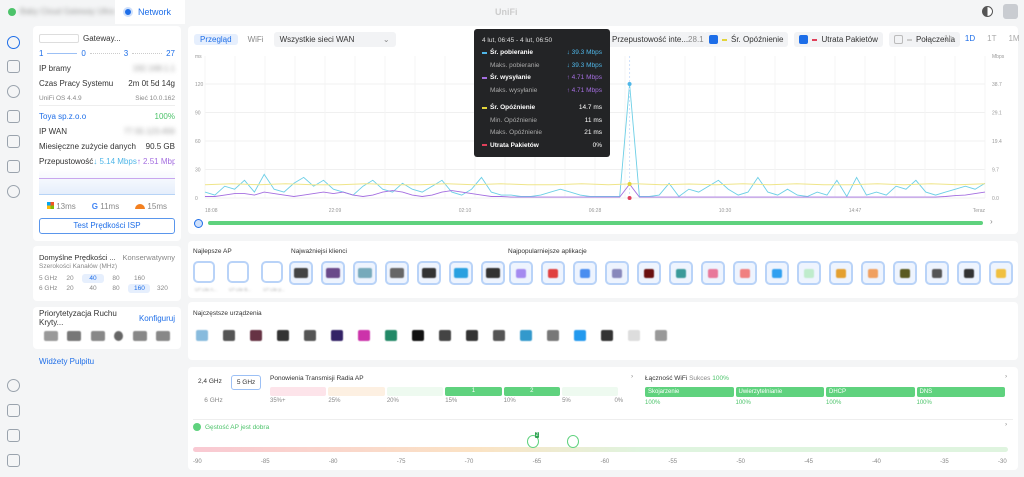  I want to click on band-6ghz: 6 GHz, so click(213, 400).